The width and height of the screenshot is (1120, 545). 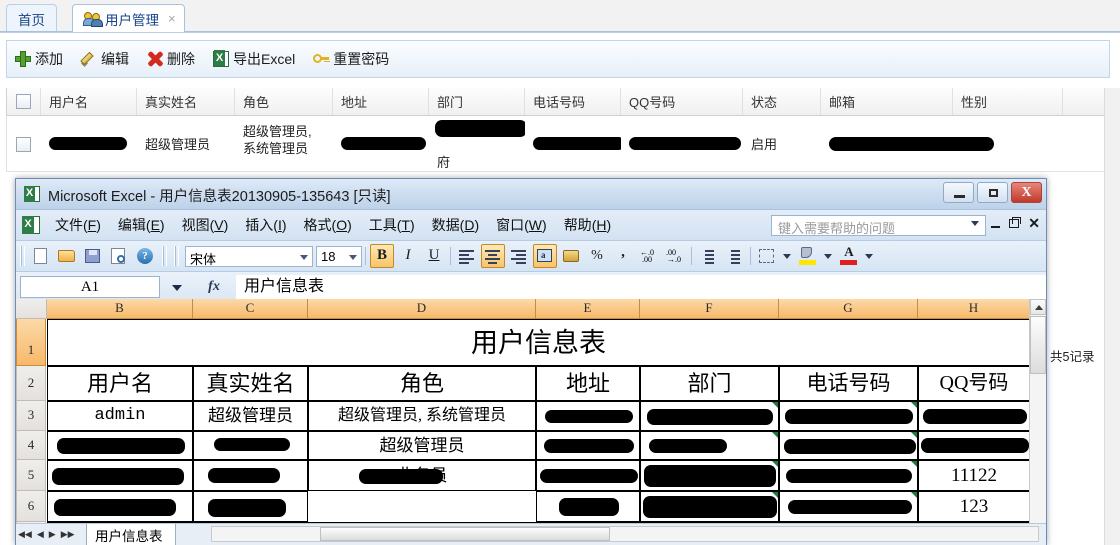 What do you see at coordinates (172, 18) in the screenshot?
I see `tab-close-icon: ×` at bounding box center [172, 18].